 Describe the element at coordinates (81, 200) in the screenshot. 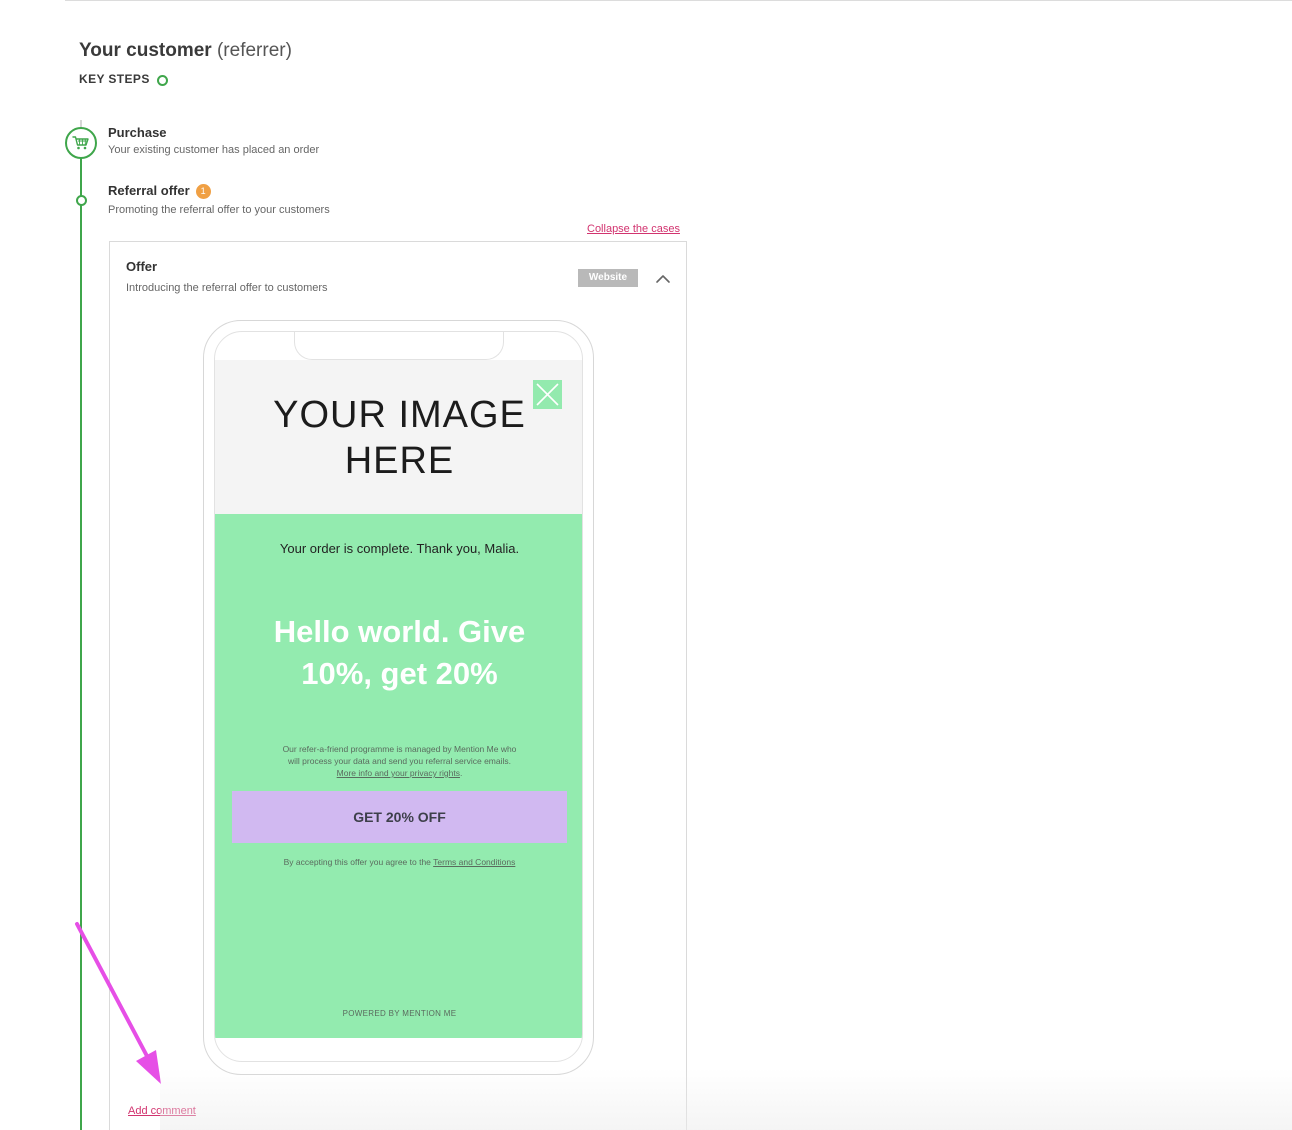

I see `referral-step-dot` at that location.